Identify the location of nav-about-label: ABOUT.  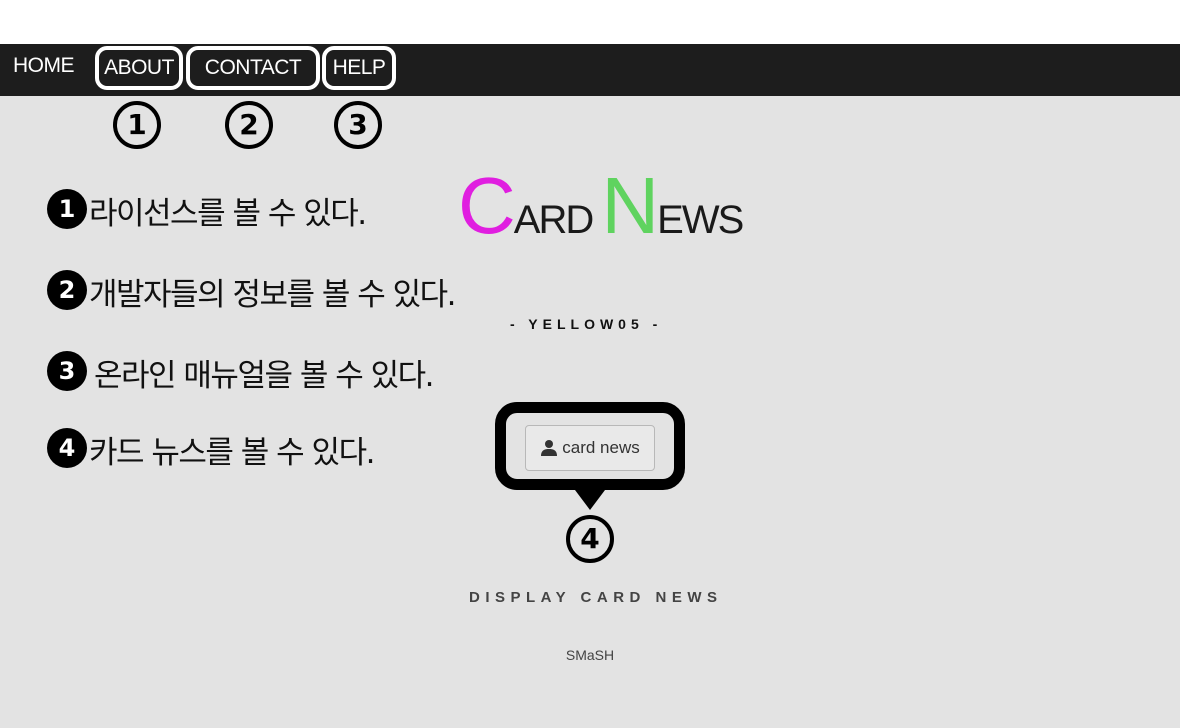
(139, 67).